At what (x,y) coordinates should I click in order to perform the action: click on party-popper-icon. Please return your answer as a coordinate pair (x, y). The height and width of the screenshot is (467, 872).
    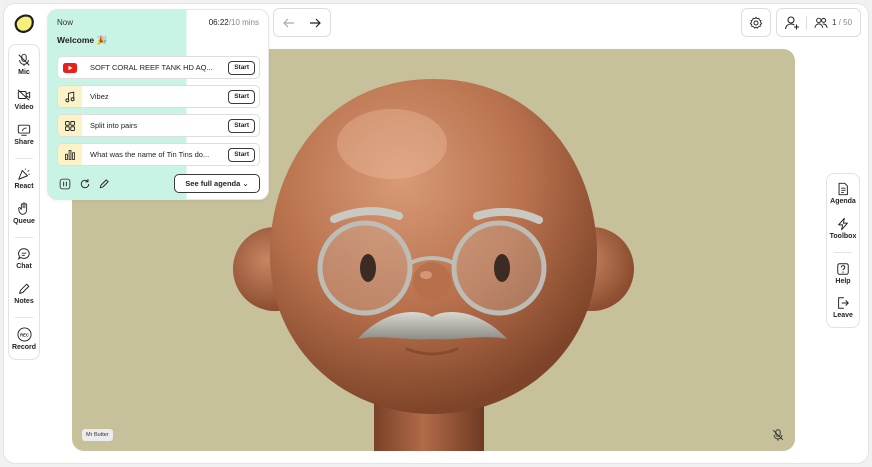
    Looking at the image, I should click on (24, 174).